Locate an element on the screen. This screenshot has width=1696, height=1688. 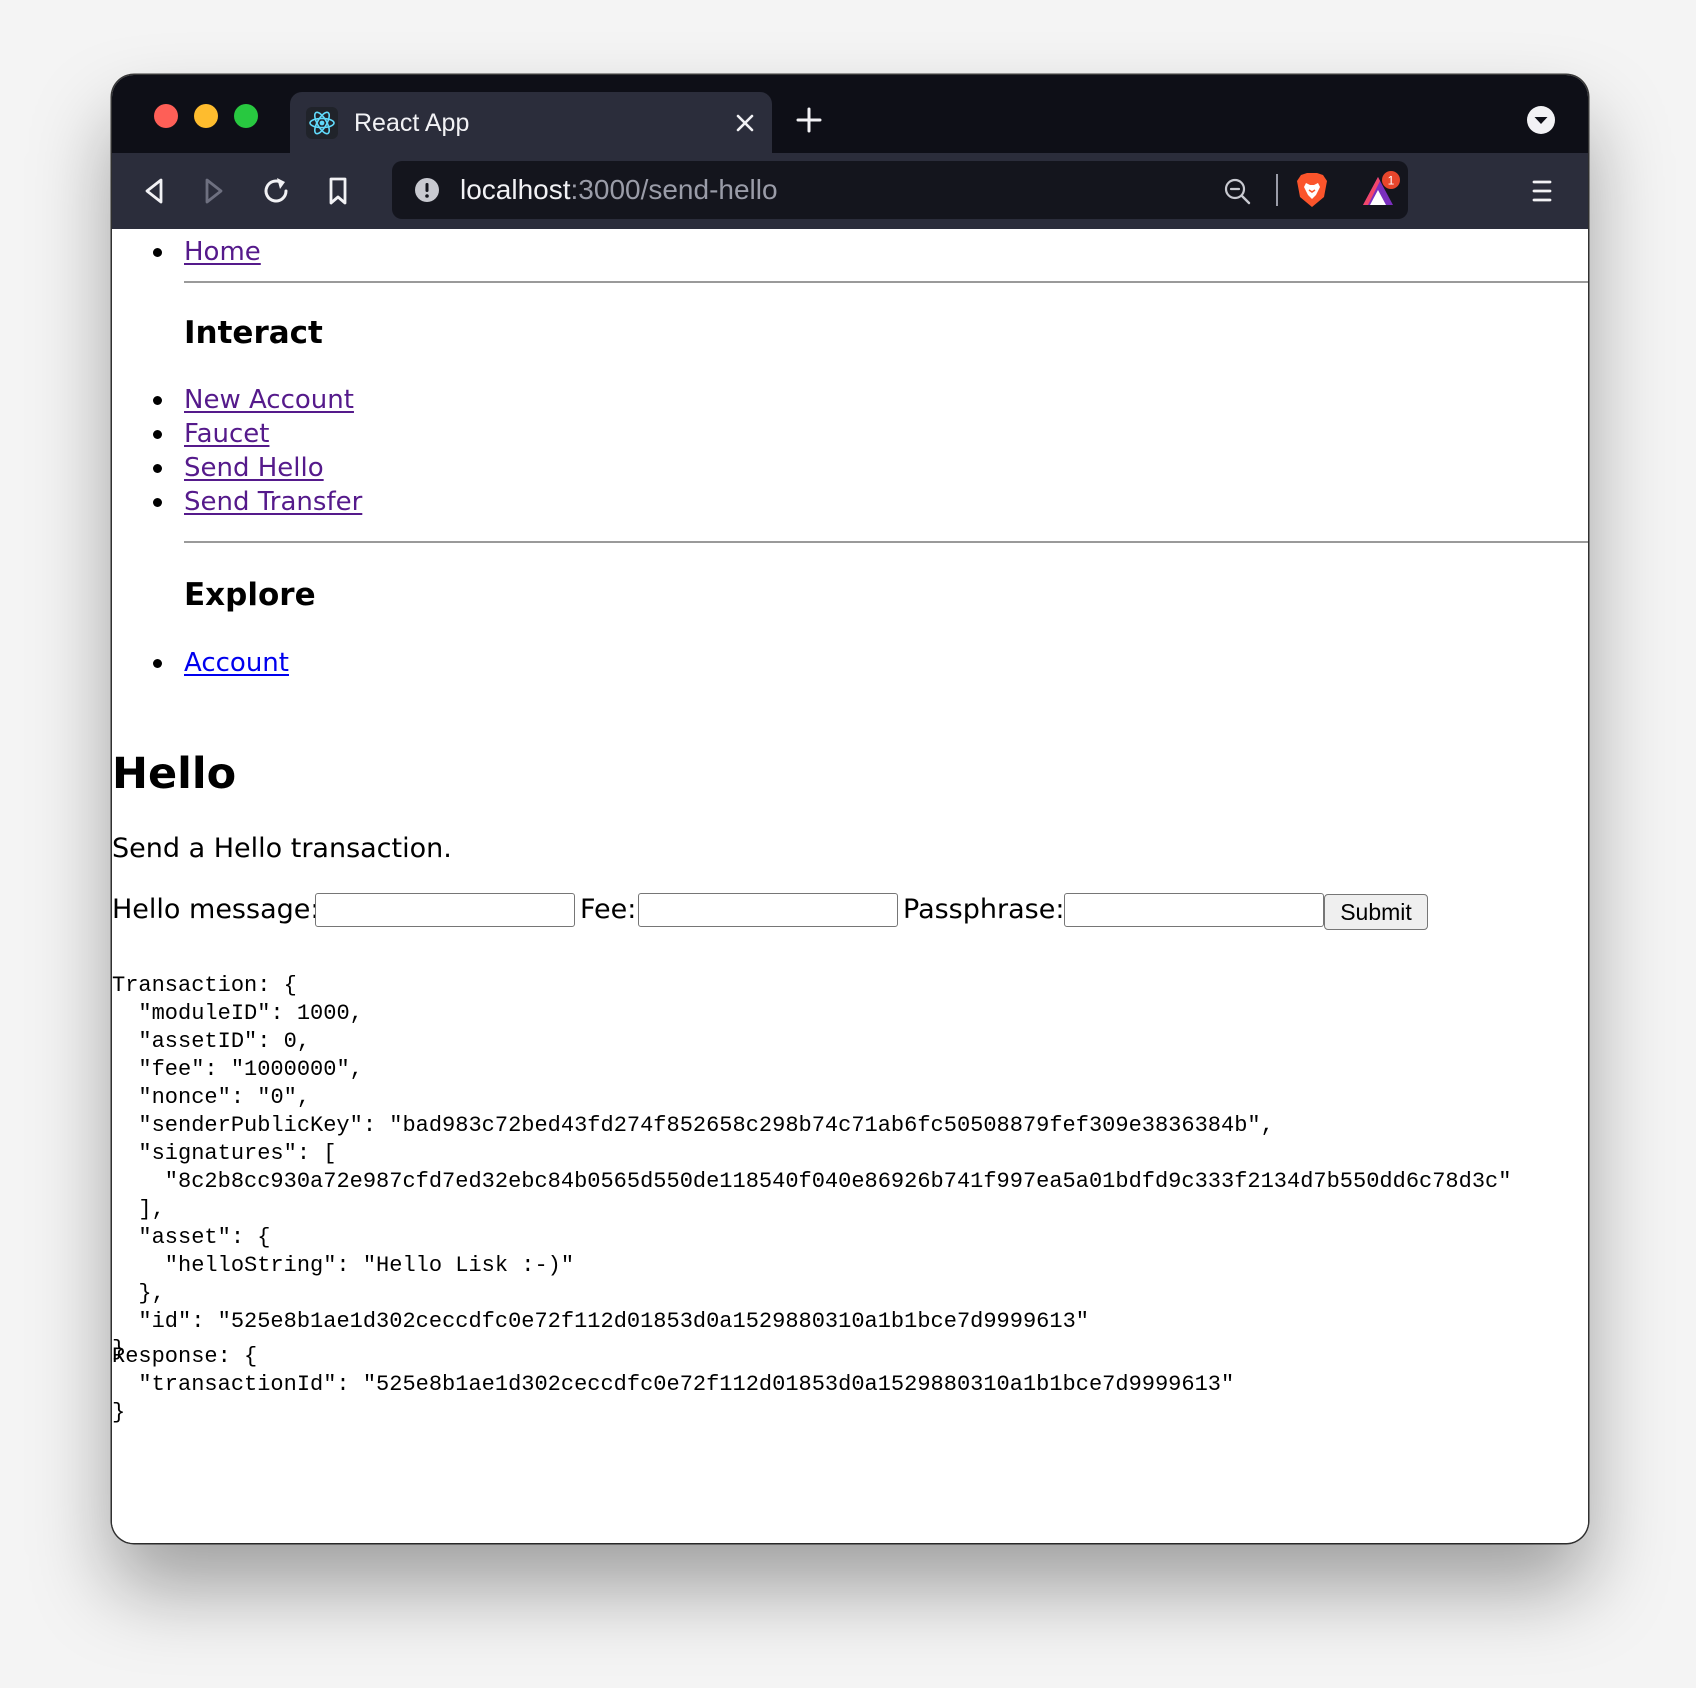
bookmark-icon is located at coordinates (338, 191).